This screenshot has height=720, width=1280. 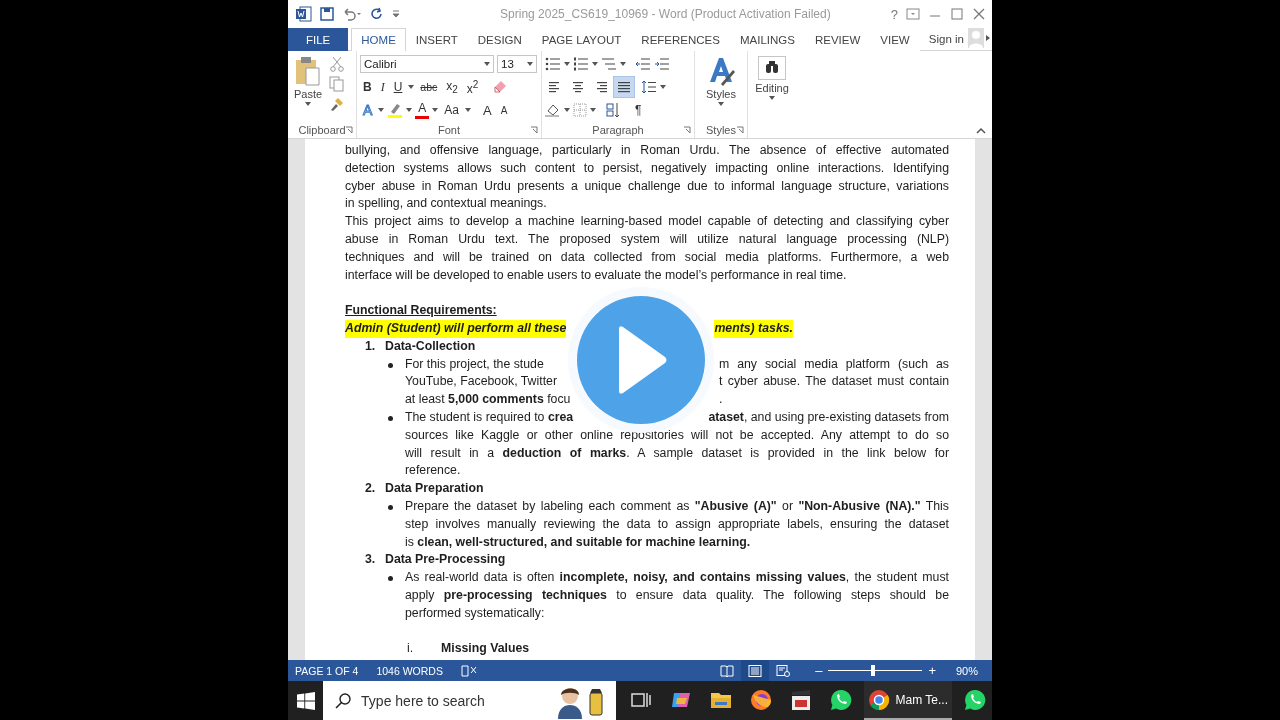 What do you see at coordinates (517, 64) in the screenshot?
I see `font-size-field: 13` at bounding box center [517, 64].